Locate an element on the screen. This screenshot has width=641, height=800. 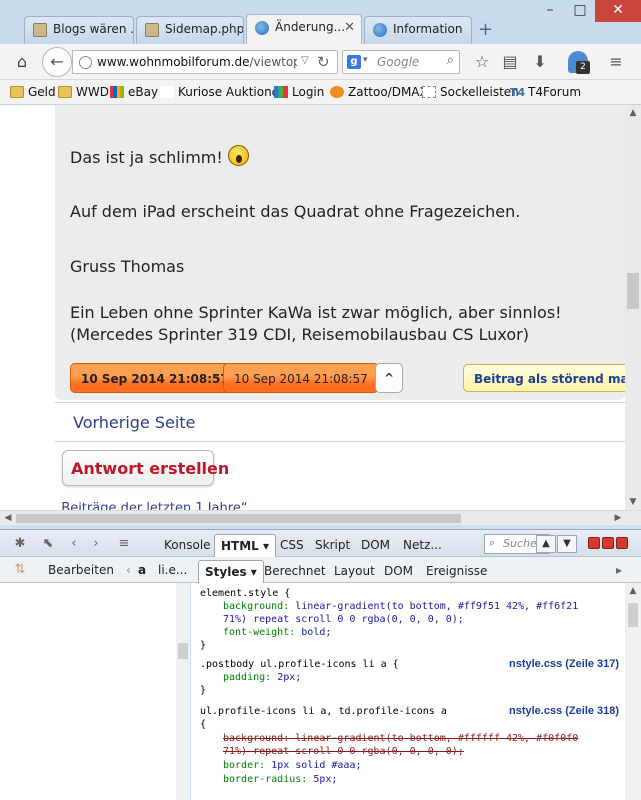
minimize-icon: – is located at coordinates (550, 11).